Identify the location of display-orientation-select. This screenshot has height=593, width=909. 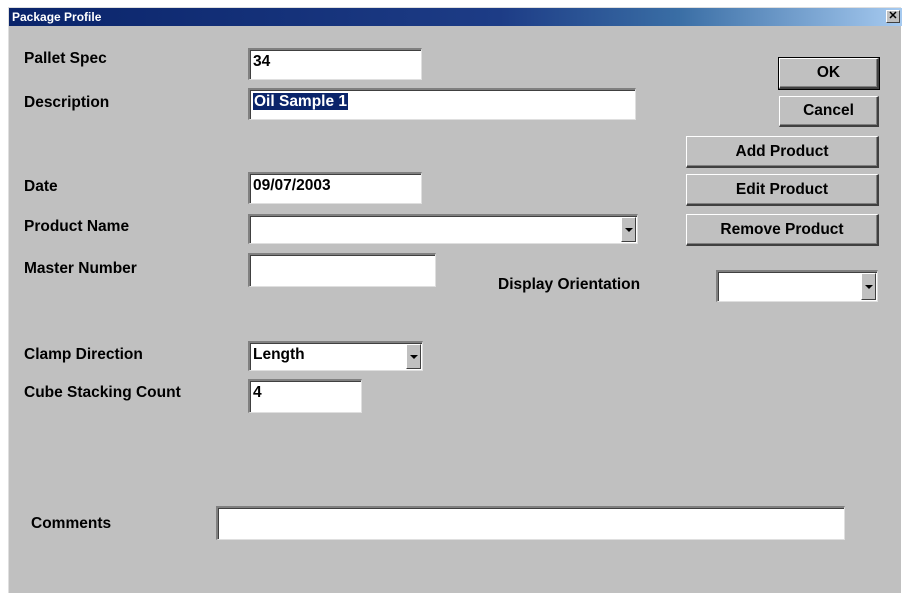
(797, 286).